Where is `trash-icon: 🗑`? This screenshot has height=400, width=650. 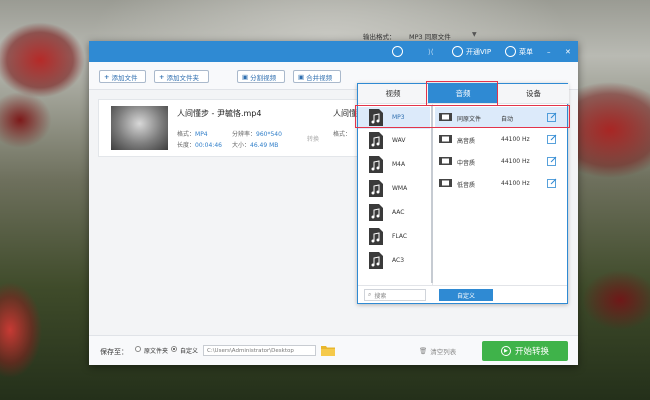 trash-icon: 🗑 is located at coordinates (423, 351).